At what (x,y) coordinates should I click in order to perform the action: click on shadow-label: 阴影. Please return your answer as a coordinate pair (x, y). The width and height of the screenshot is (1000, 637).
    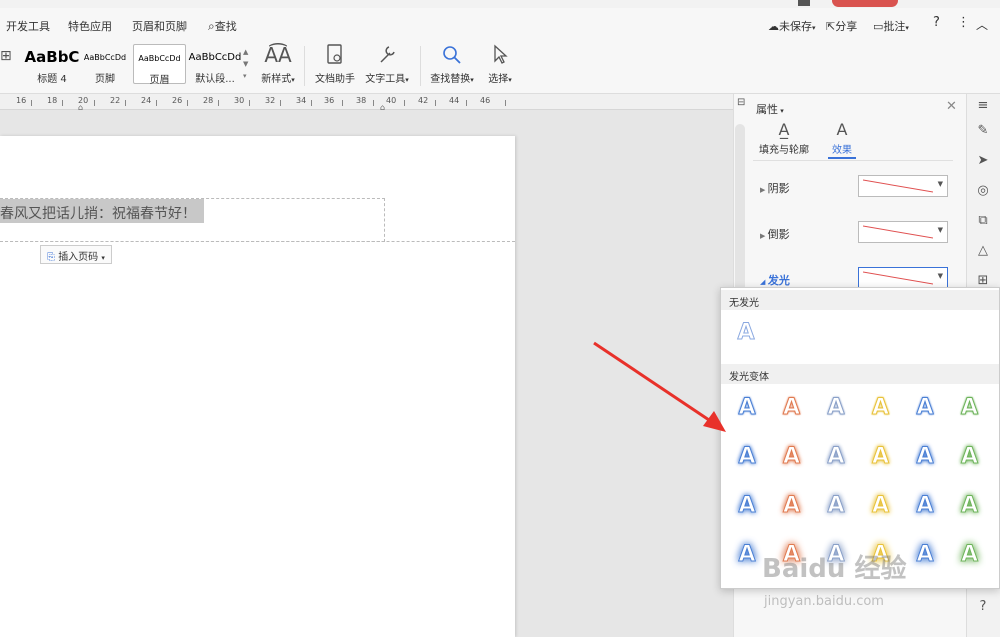
    Looking at the image, I should click on (778, 188).